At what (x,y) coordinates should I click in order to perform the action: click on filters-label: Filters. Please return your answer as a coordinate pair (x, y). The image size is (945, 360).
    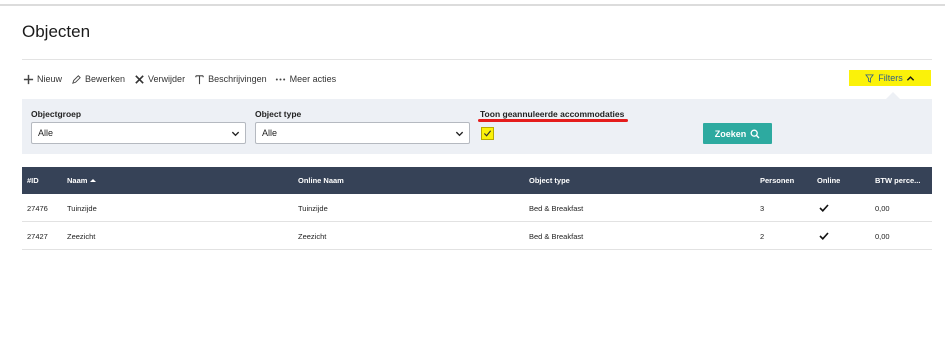
    Looking at the image, I should click on (890, 78).